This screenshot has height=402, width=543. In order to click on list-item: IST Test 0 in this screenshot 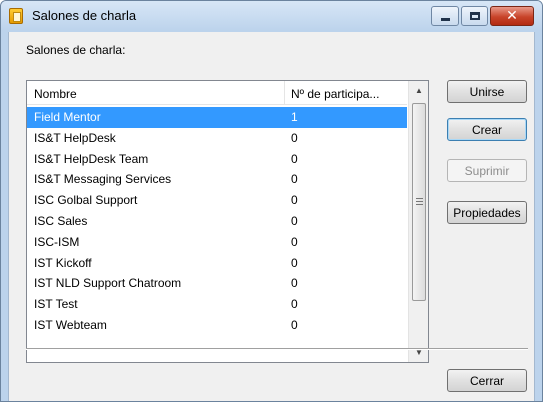, I will do `click(217, 304)`.